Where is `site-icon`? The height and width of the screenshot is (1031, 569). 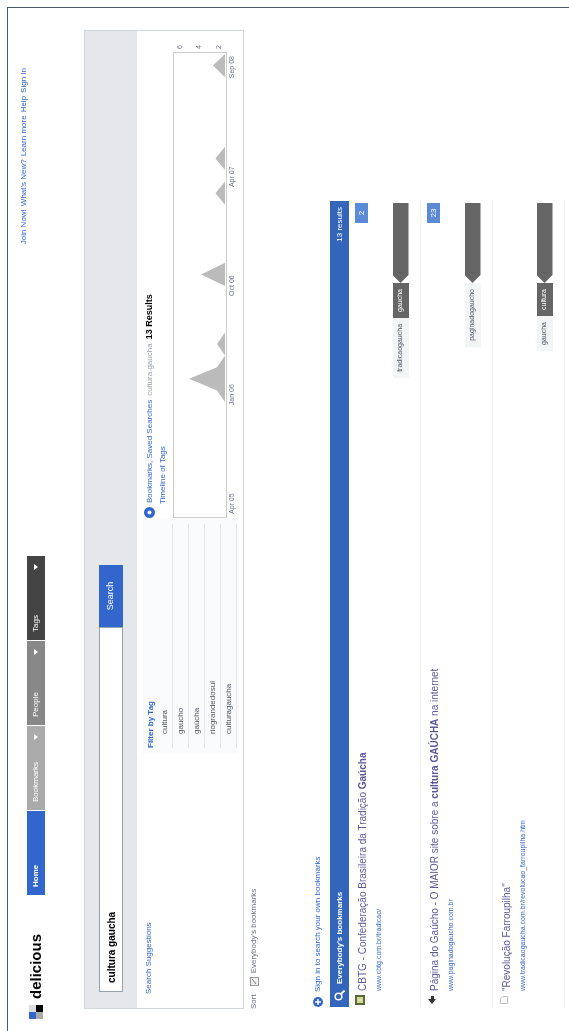
site-icon is located at coordinates (360, 1000).